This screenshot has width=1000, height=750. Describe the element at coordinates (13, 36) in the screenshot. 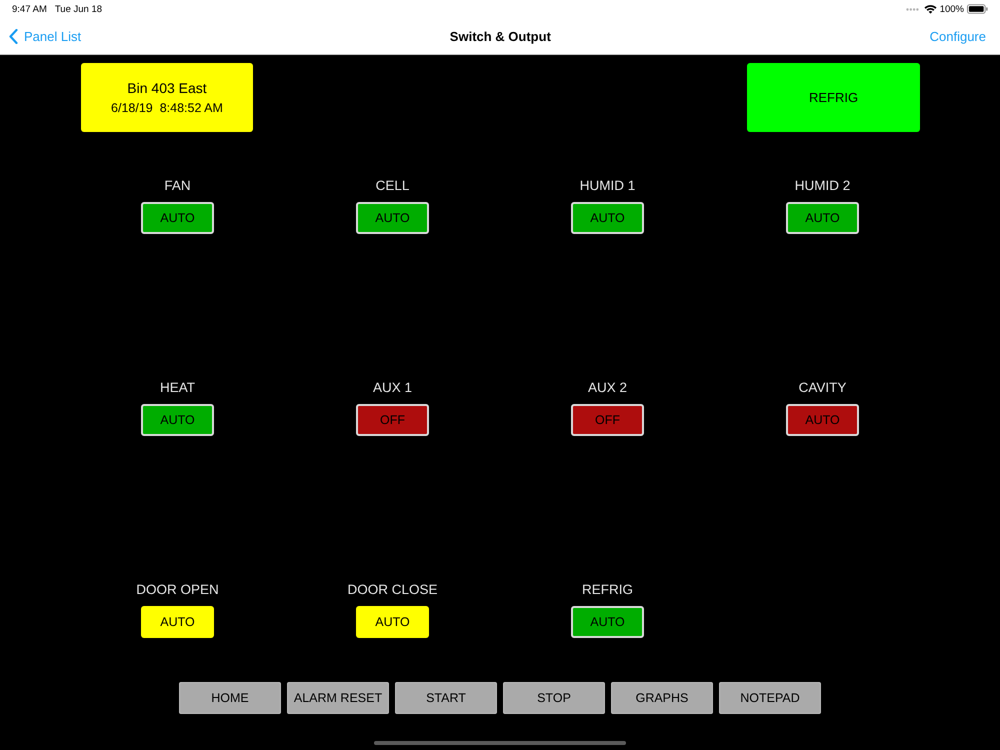

I see `chevron-left-icon` at that location.